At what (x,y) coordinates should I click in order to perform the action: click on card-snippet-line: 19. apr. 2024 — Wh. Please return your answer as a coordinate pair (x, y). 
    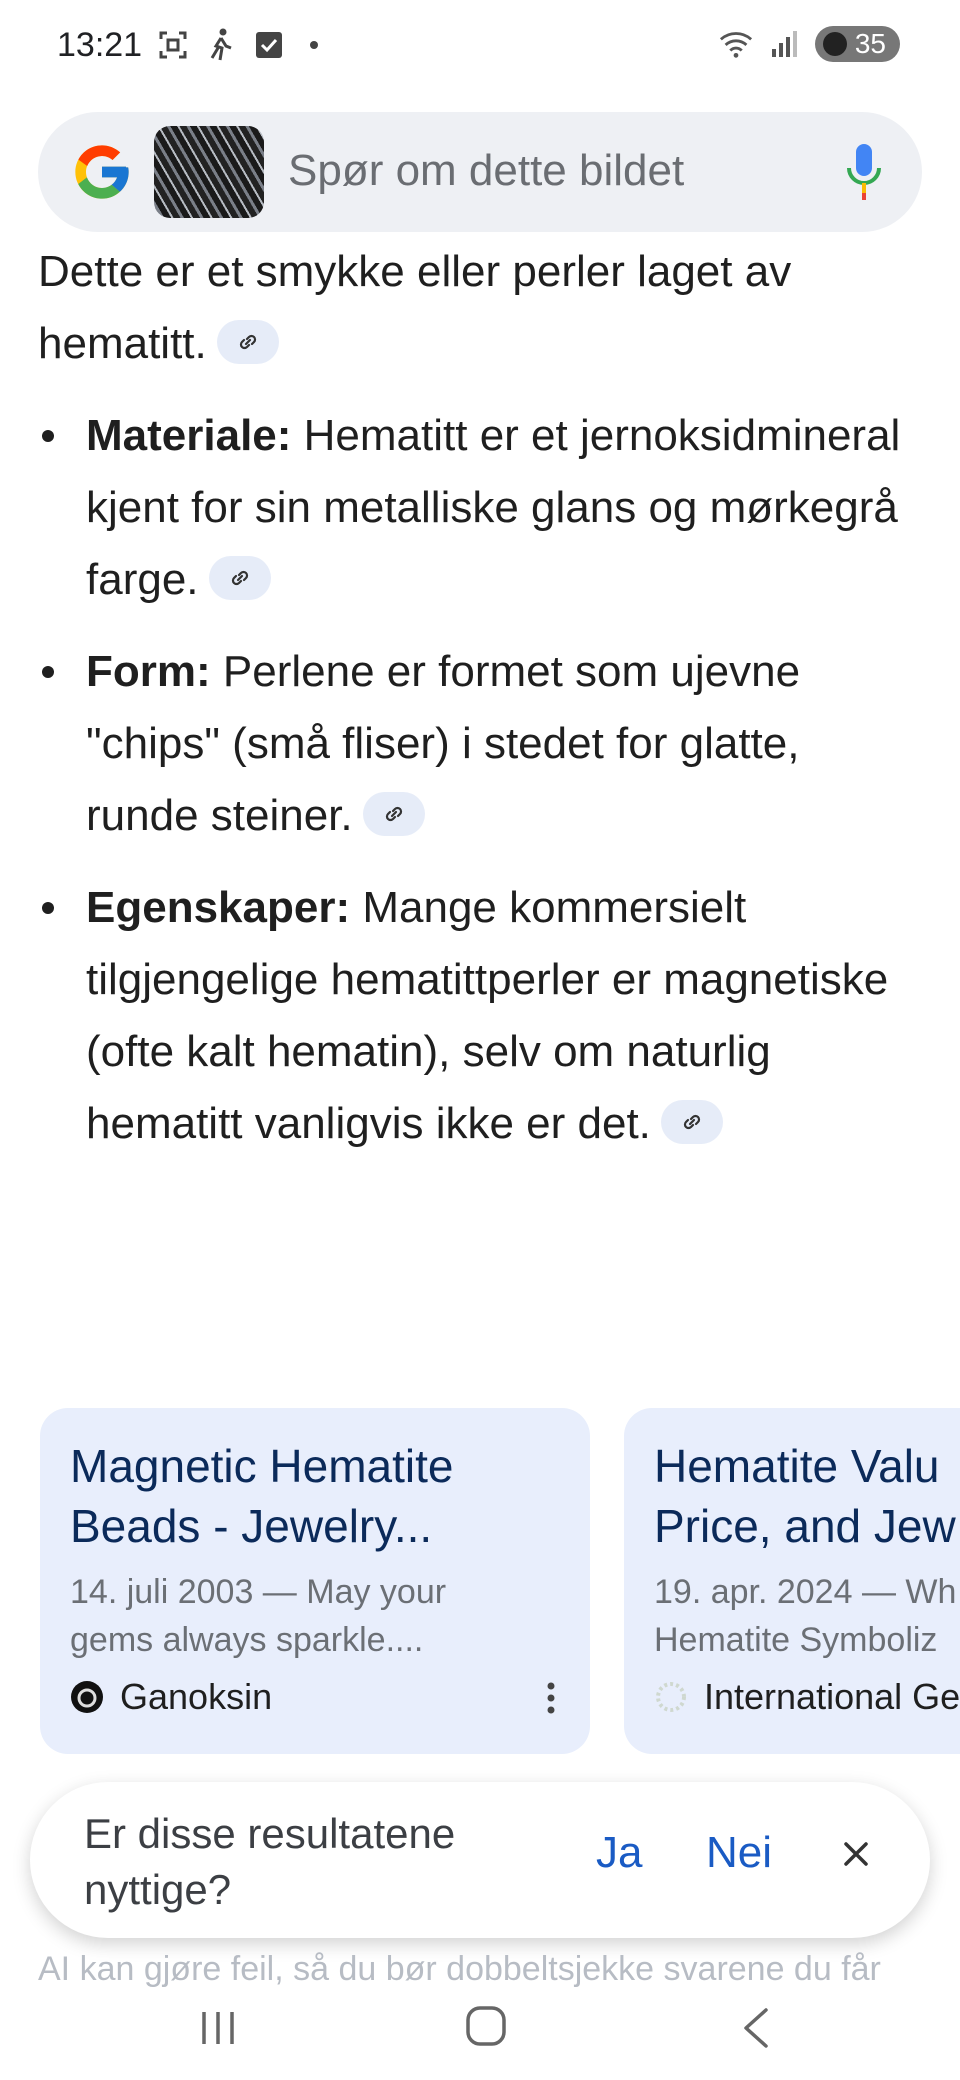
    Looking at the image, I should click on (805, 1592).